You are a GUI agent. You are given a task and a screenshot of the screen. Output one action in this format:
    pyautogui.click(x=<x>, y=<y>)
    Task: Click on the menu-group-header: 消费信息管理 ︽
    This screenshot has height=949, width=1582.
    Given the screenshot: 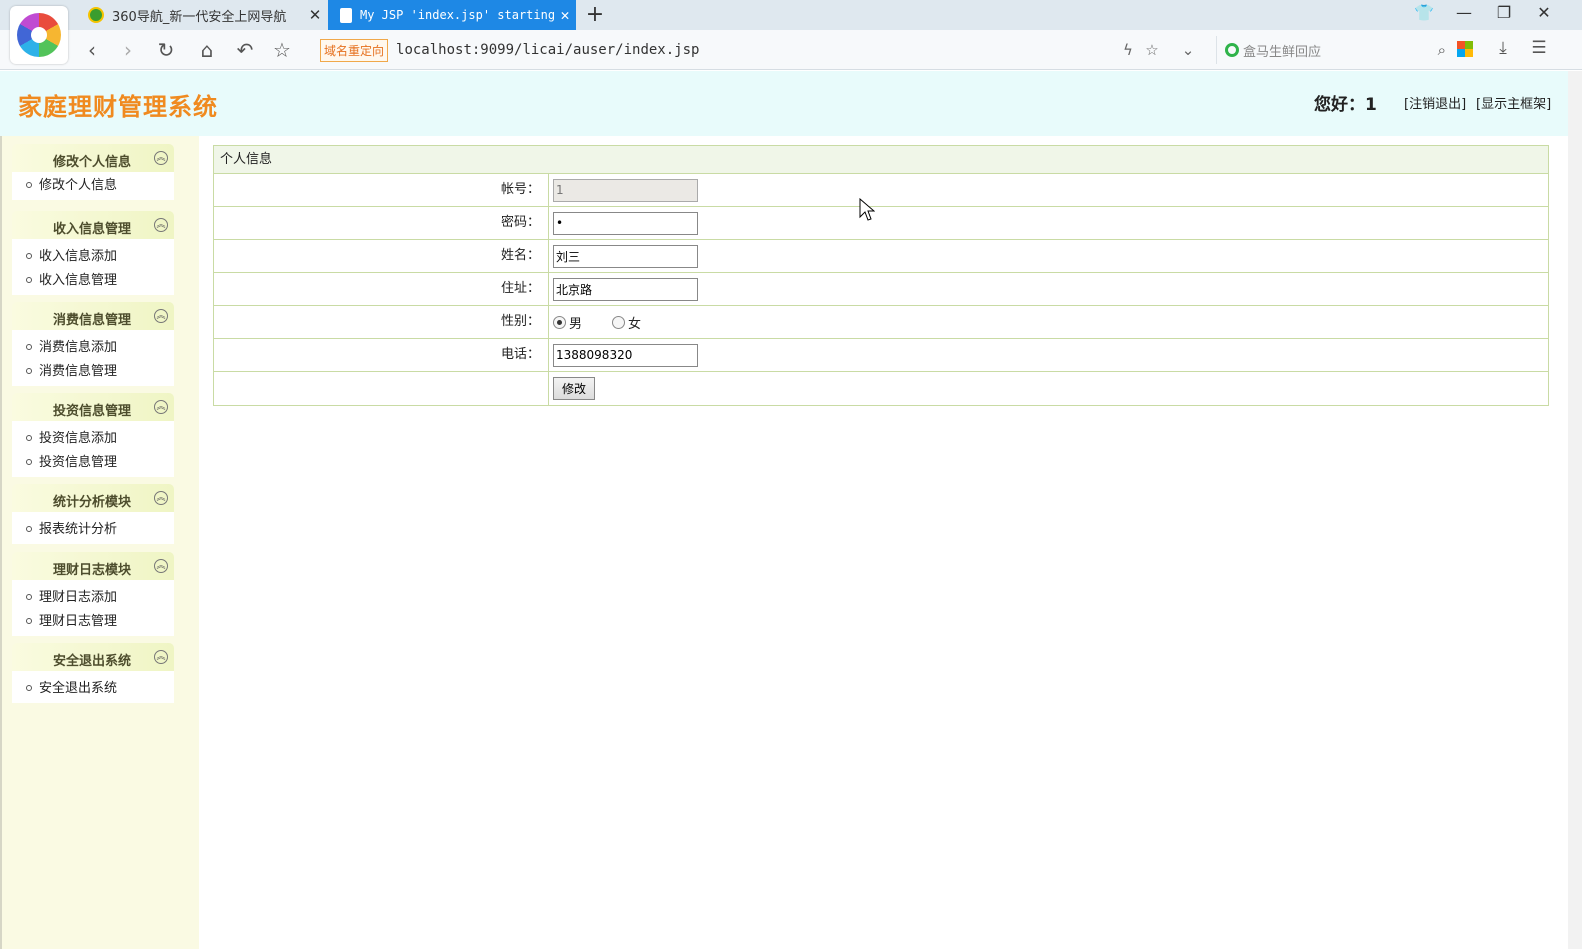 What is the action you would take?
    pyautogui.click(x=93, y=316)
    